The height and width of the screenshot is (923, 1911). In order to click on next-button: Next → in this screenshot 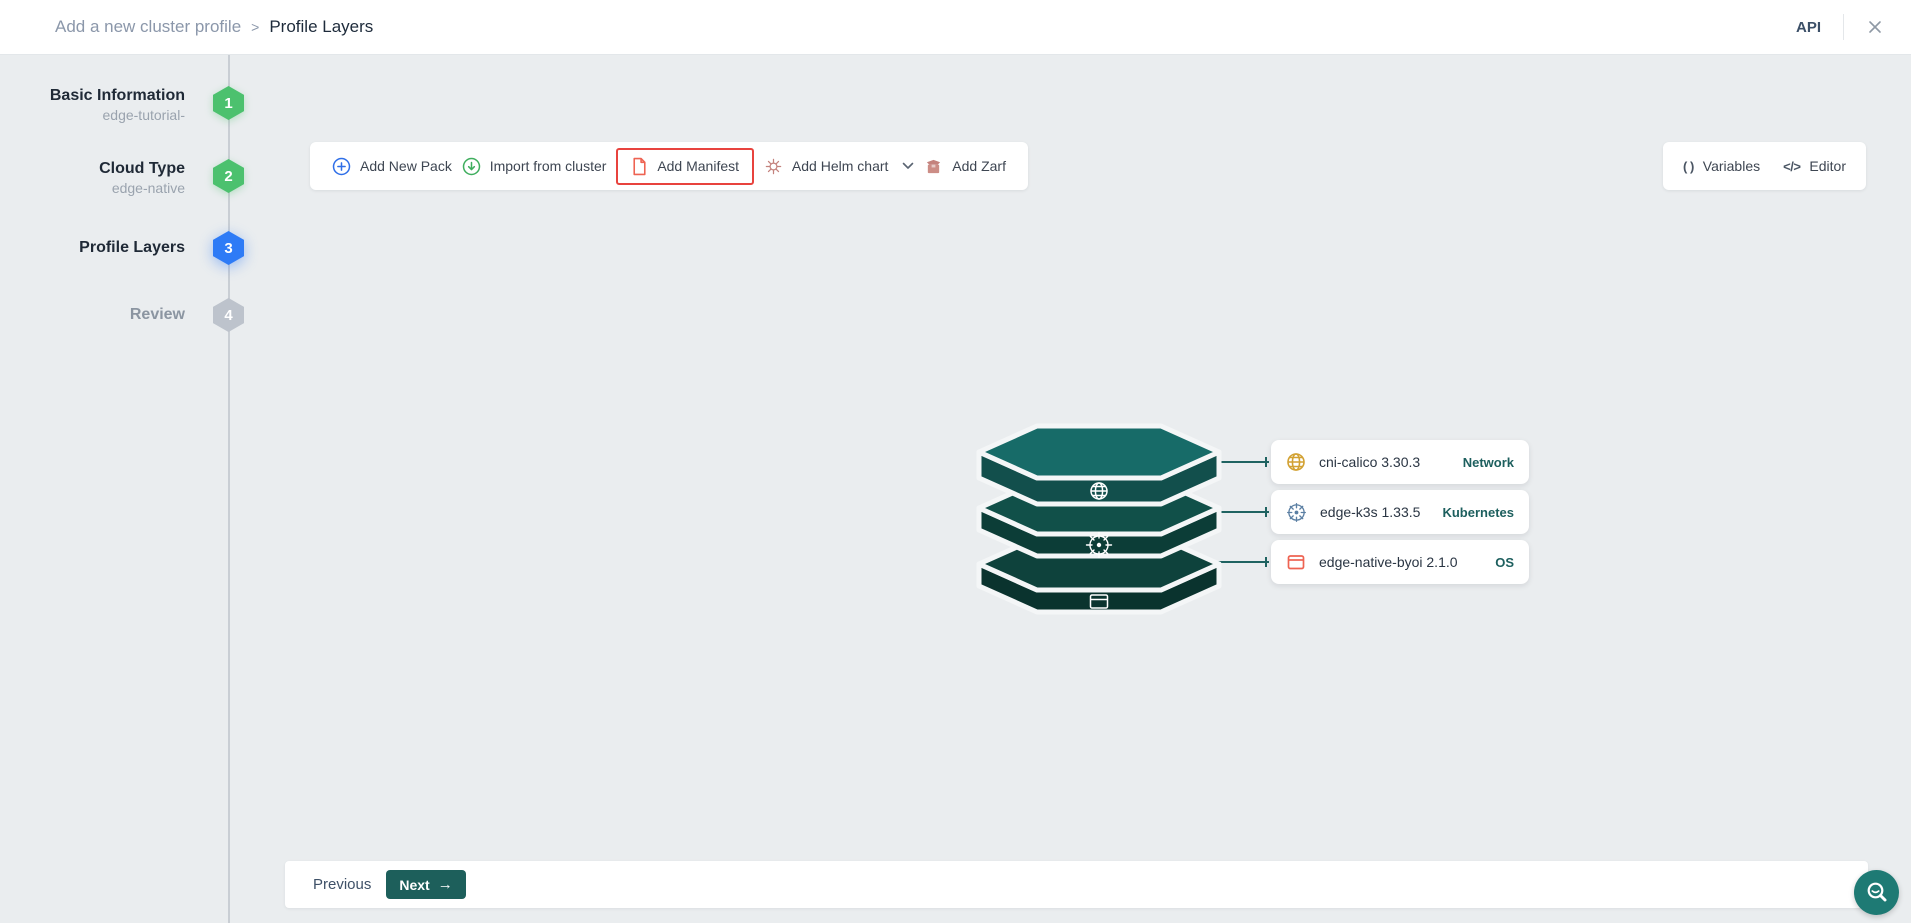, I will do `click(426, 884)`.